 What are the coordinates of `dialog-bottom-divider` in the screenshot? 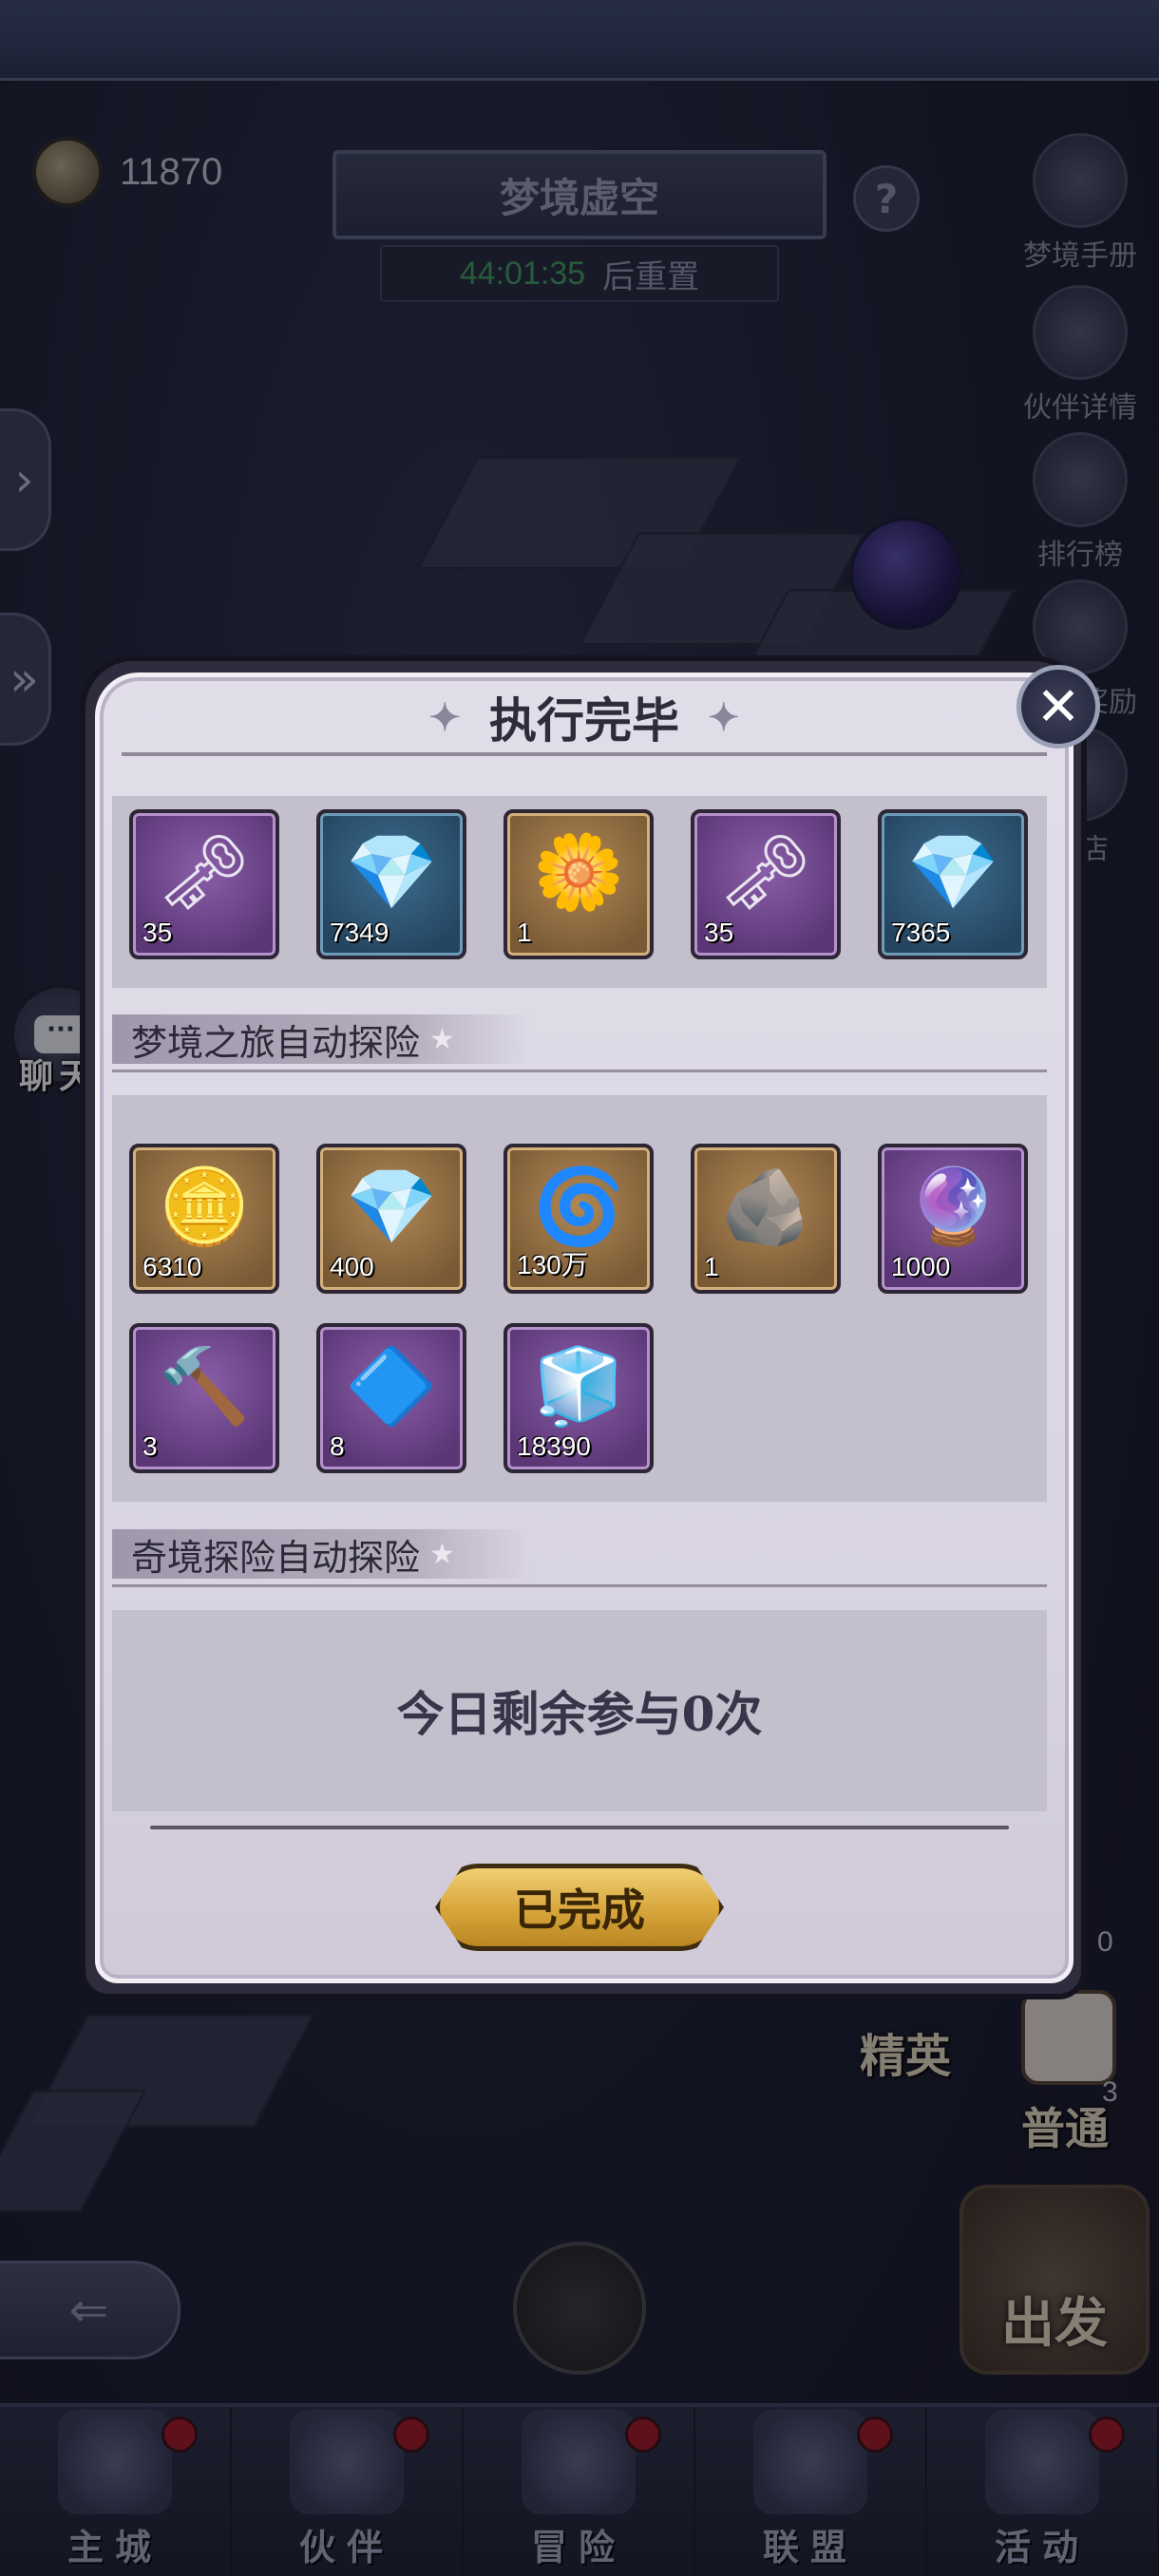 It's located at (579, 1827).